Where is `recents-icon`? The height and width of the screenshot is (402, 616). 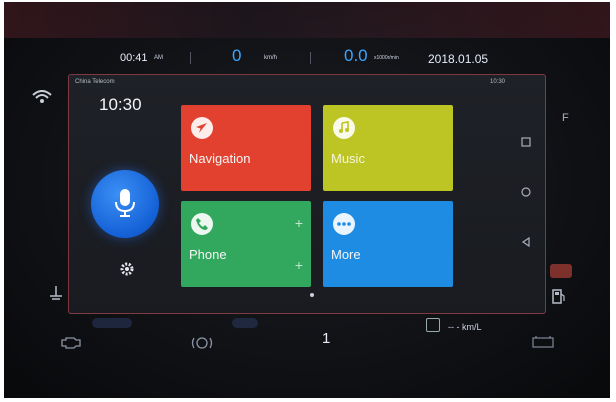
recents-icon is located at coordinates (526, 142).